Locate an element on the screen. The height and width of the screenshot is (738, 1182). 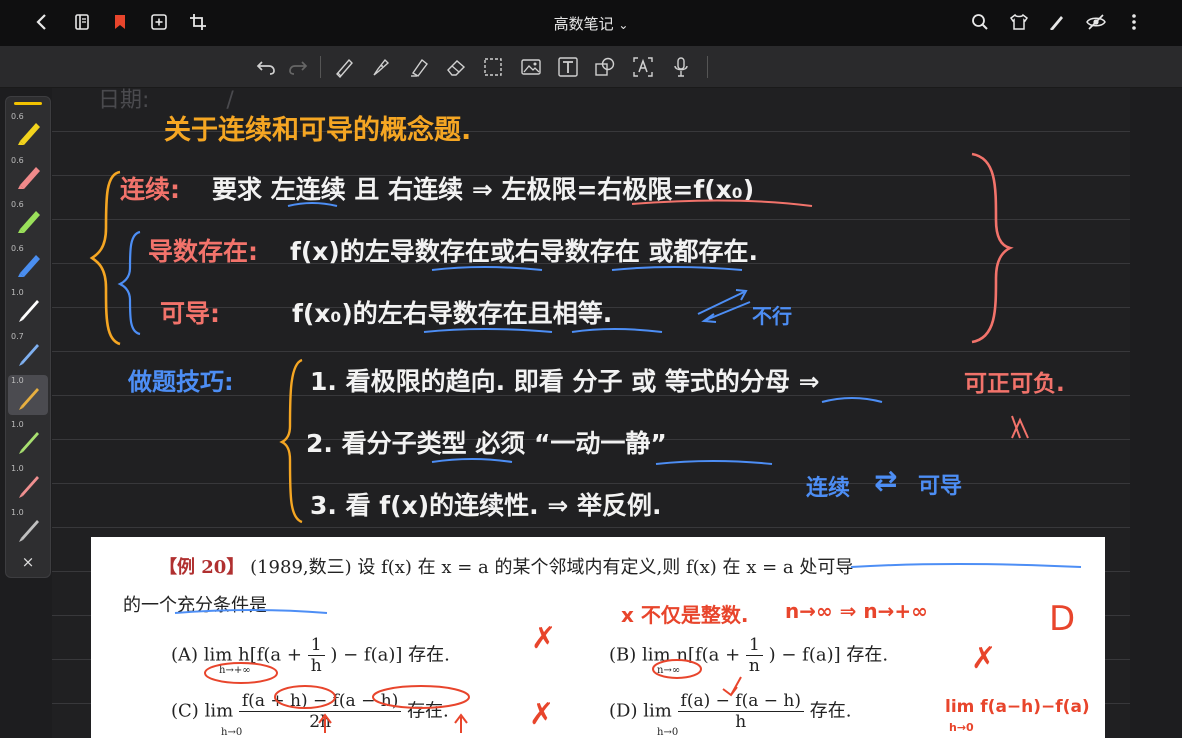
microphone-icon is located at coordinates (681, 67).